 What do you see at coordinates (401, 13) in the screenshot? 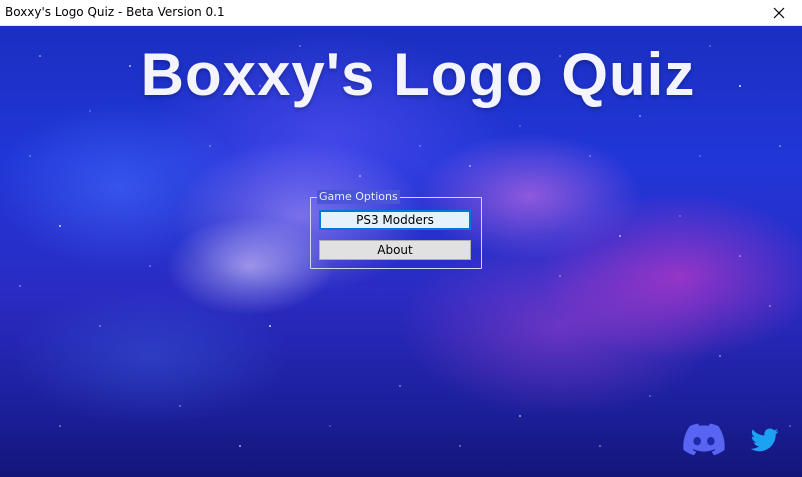
I see `title-bar: Boxxy's Logo Quiz - Beta Version 0.1` at bounding box center [401, 13].